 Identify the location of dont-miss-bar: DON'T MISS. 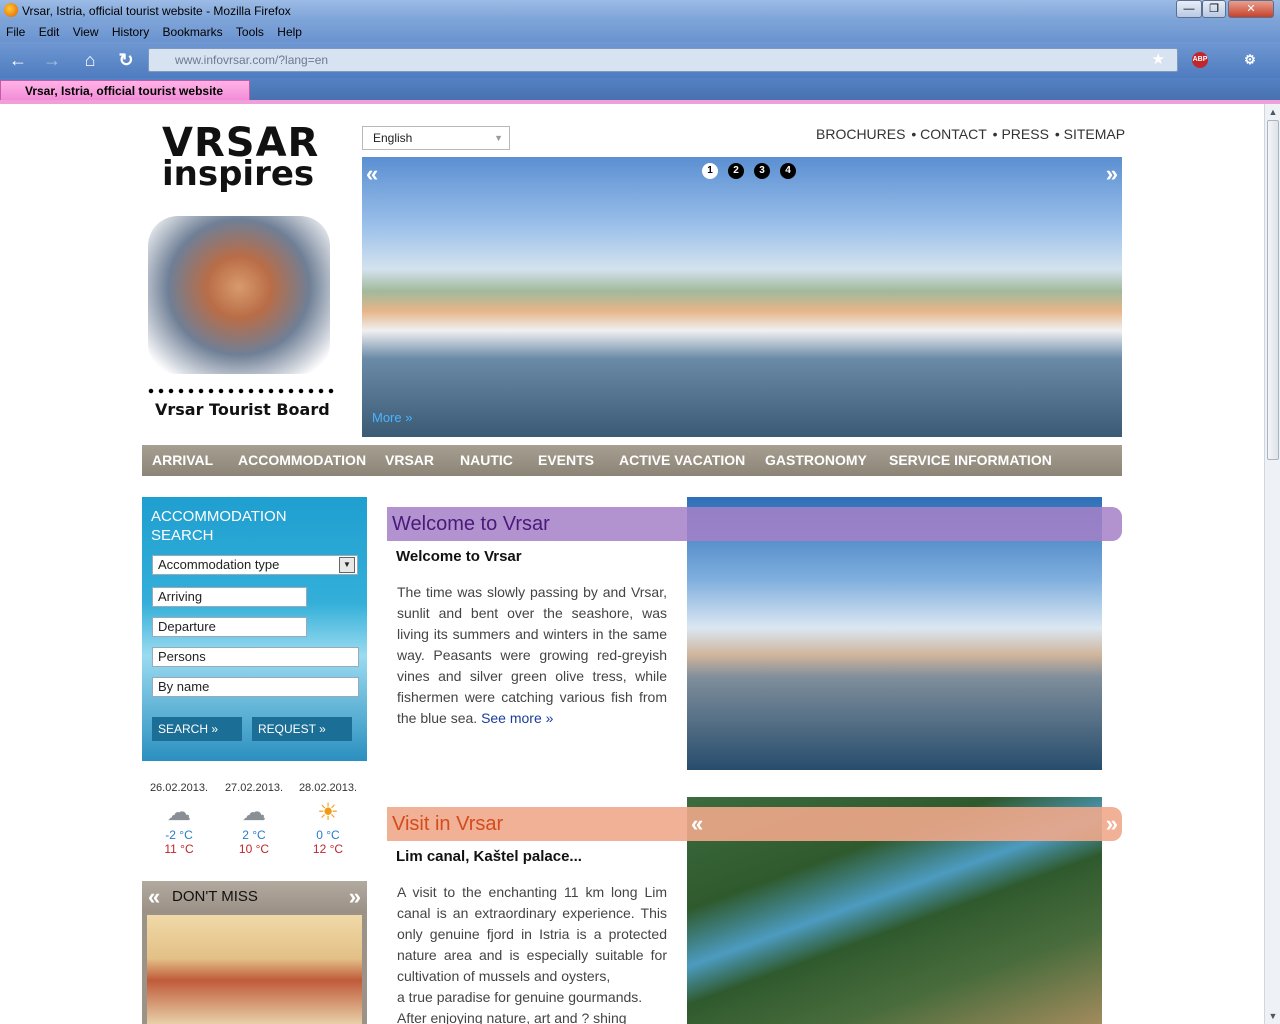
(254, 897).